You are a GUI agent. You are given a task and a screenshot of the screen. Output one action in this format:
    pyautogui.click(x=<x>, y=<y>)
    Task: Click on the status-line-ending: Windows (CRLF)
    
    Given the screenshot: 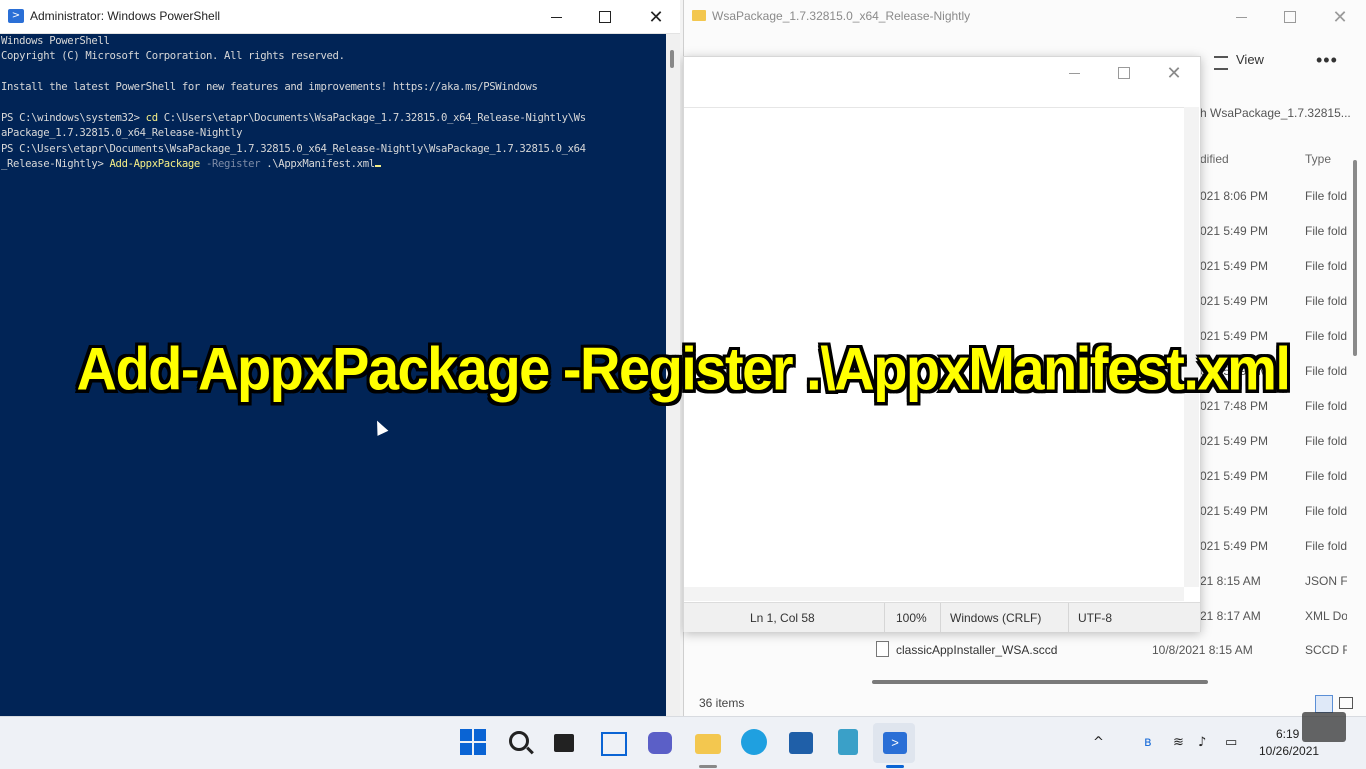 What is the action you would take?
    pyautogui.click(x=996, y=618)
    